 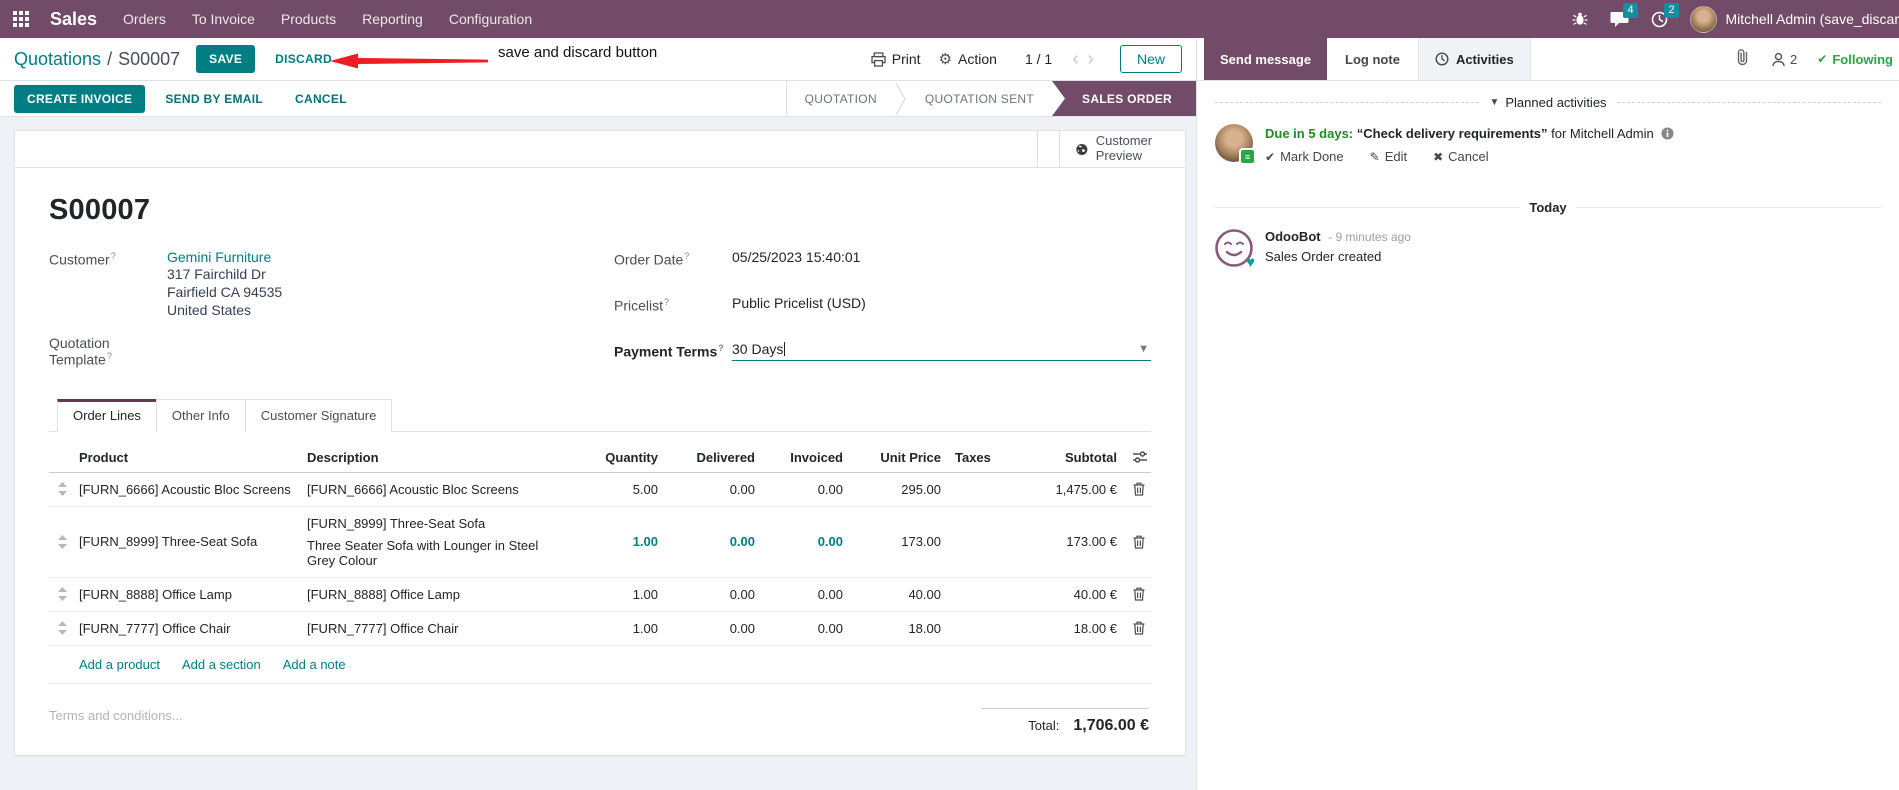 What do you see at coordinates (1855, 59) in the screenshot?
I see `following-button: ✔ Following` at bounding box center [1855, 59].